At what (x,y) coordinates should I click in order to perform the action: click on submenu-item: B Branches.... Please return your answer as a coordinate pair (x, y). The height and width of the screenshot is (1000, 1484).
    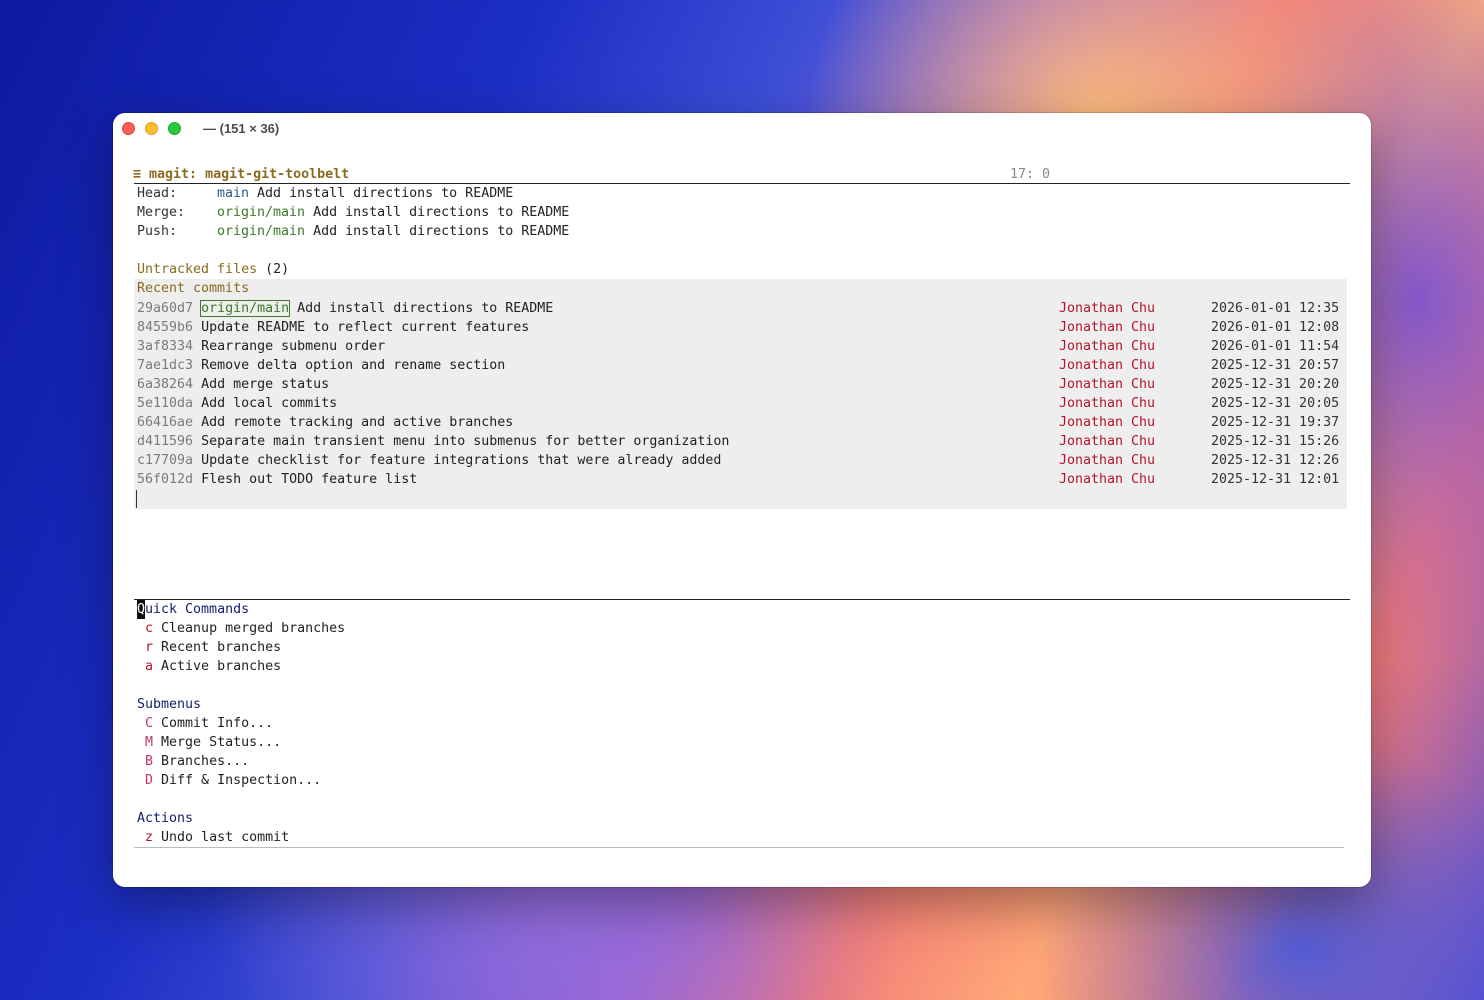
    Looking at the image, I should click on (197, 761).